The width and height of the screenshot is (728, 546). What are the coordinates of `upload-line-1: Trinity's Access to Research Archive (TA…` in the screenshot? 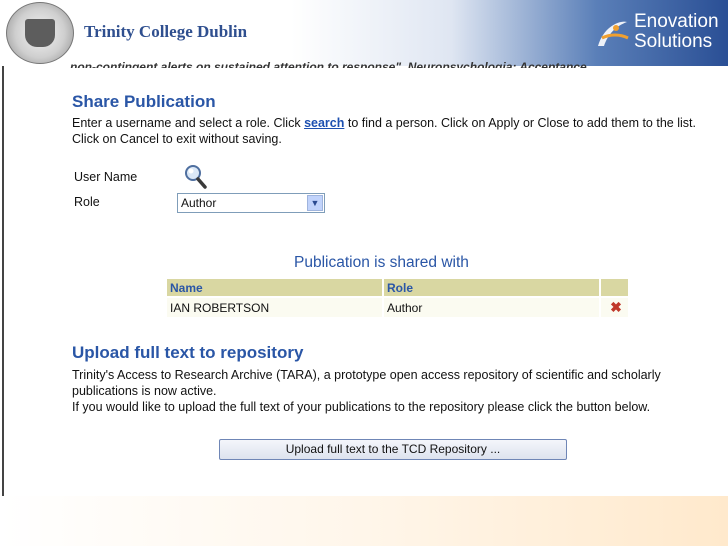 It's located at (366, 383).